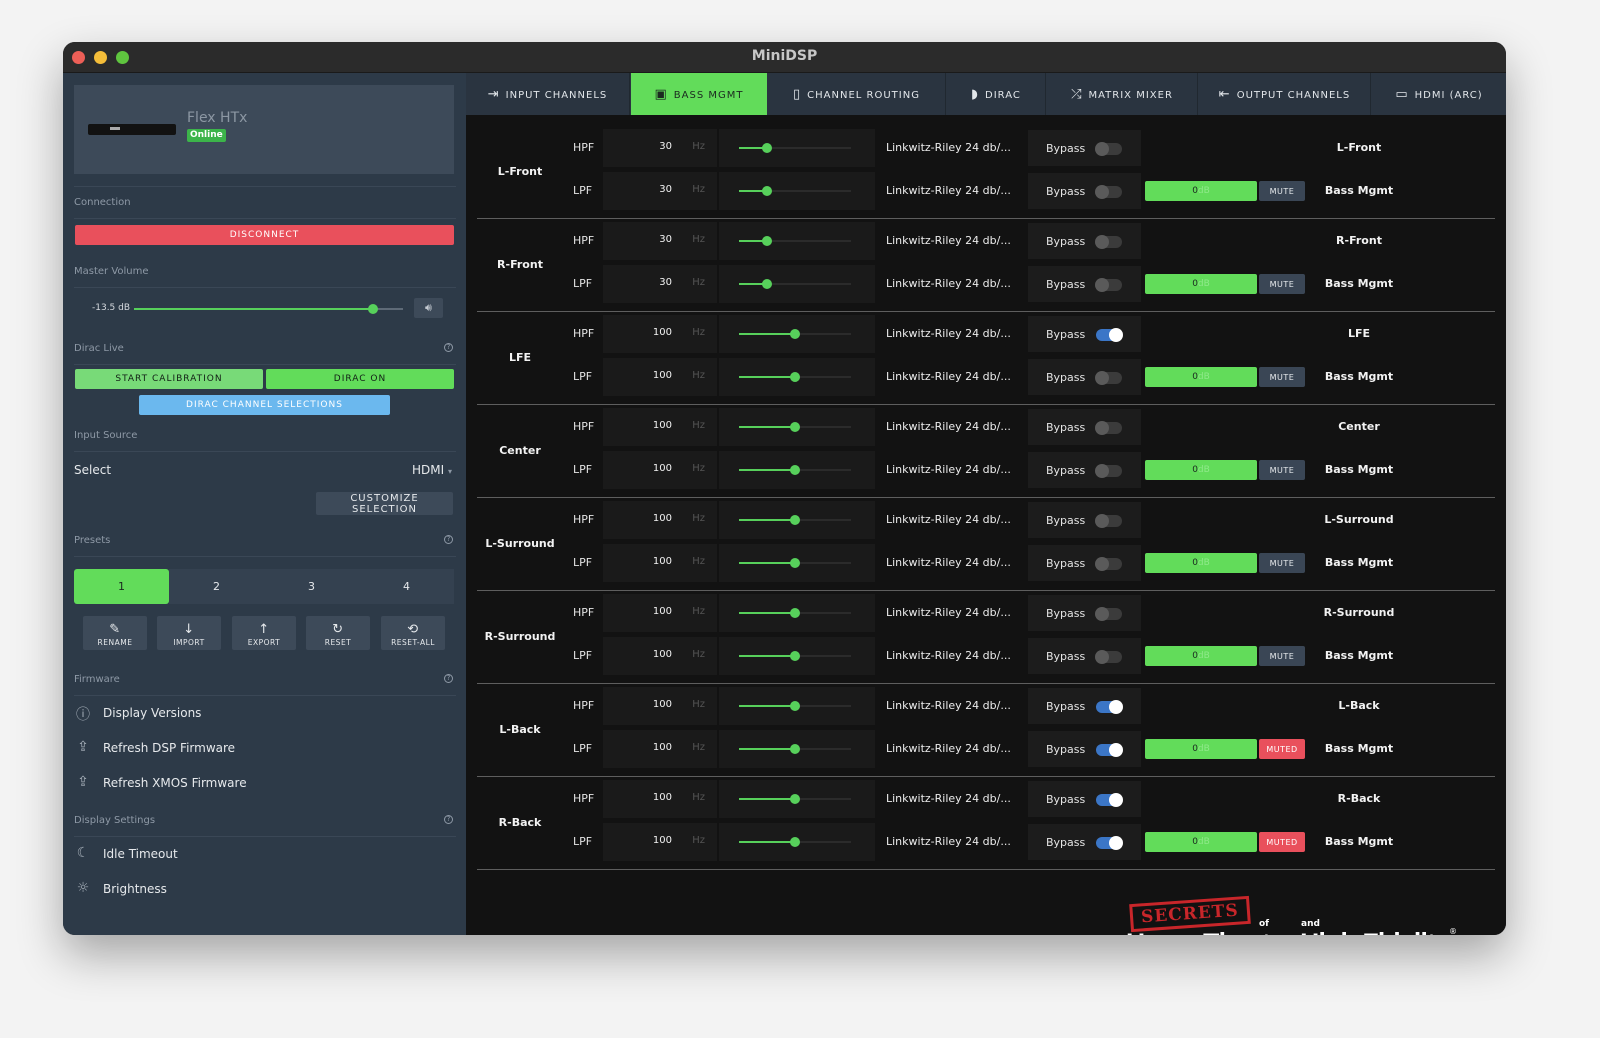 Image resolution: width=1600 pixels, height=1038 pixels. I want to click on lpf-frequency-input: 30 Hz, so click(660, 284).